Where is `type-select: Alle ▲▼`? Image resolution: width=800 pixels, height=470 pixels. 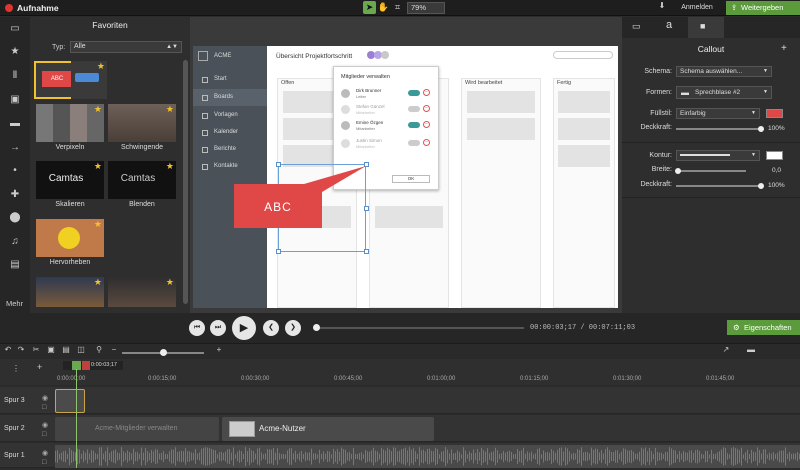 type-select: Alle ▲▼ is located at coordinates (126, 47).